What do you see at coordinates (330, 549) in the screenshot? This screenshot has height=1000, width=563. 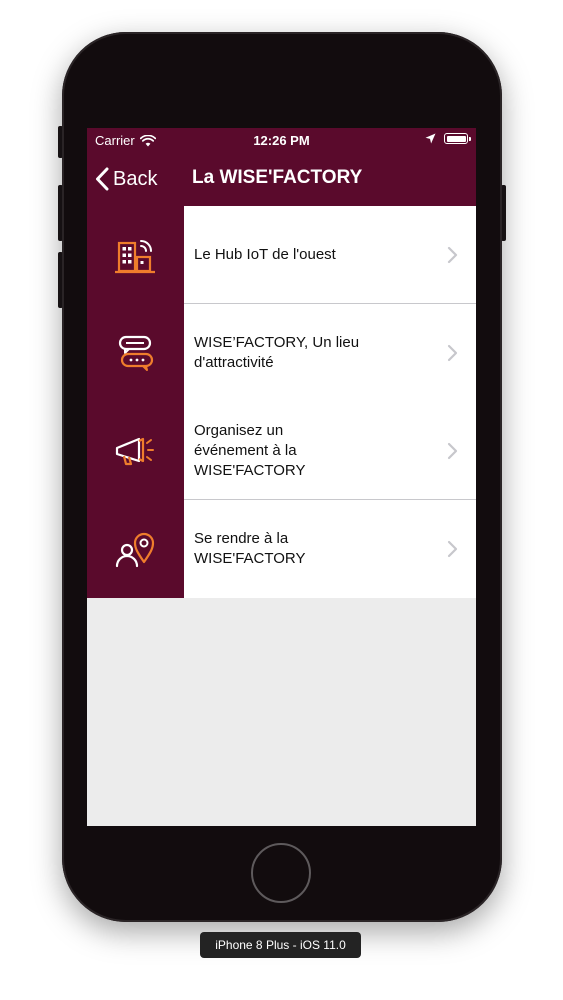 I see `row-body: Se rendre à la WISE'FACTORY` at bounding box center [330, 549].